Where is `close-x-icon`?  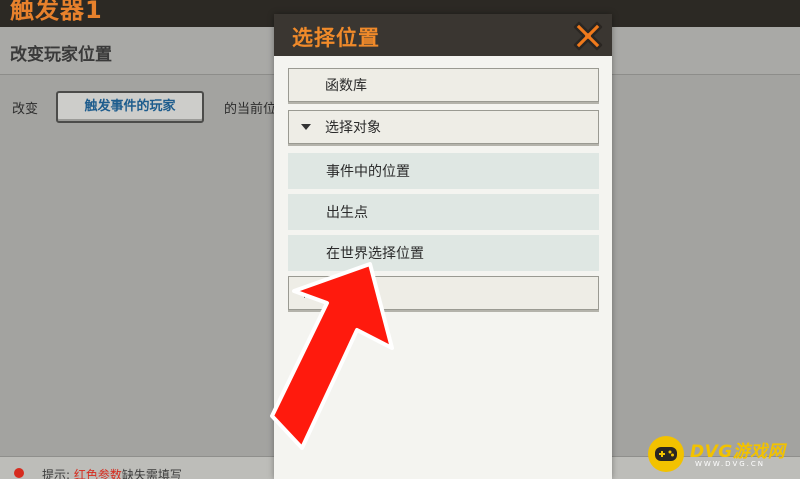
close-x-icon is located at coordinates (588, 36).